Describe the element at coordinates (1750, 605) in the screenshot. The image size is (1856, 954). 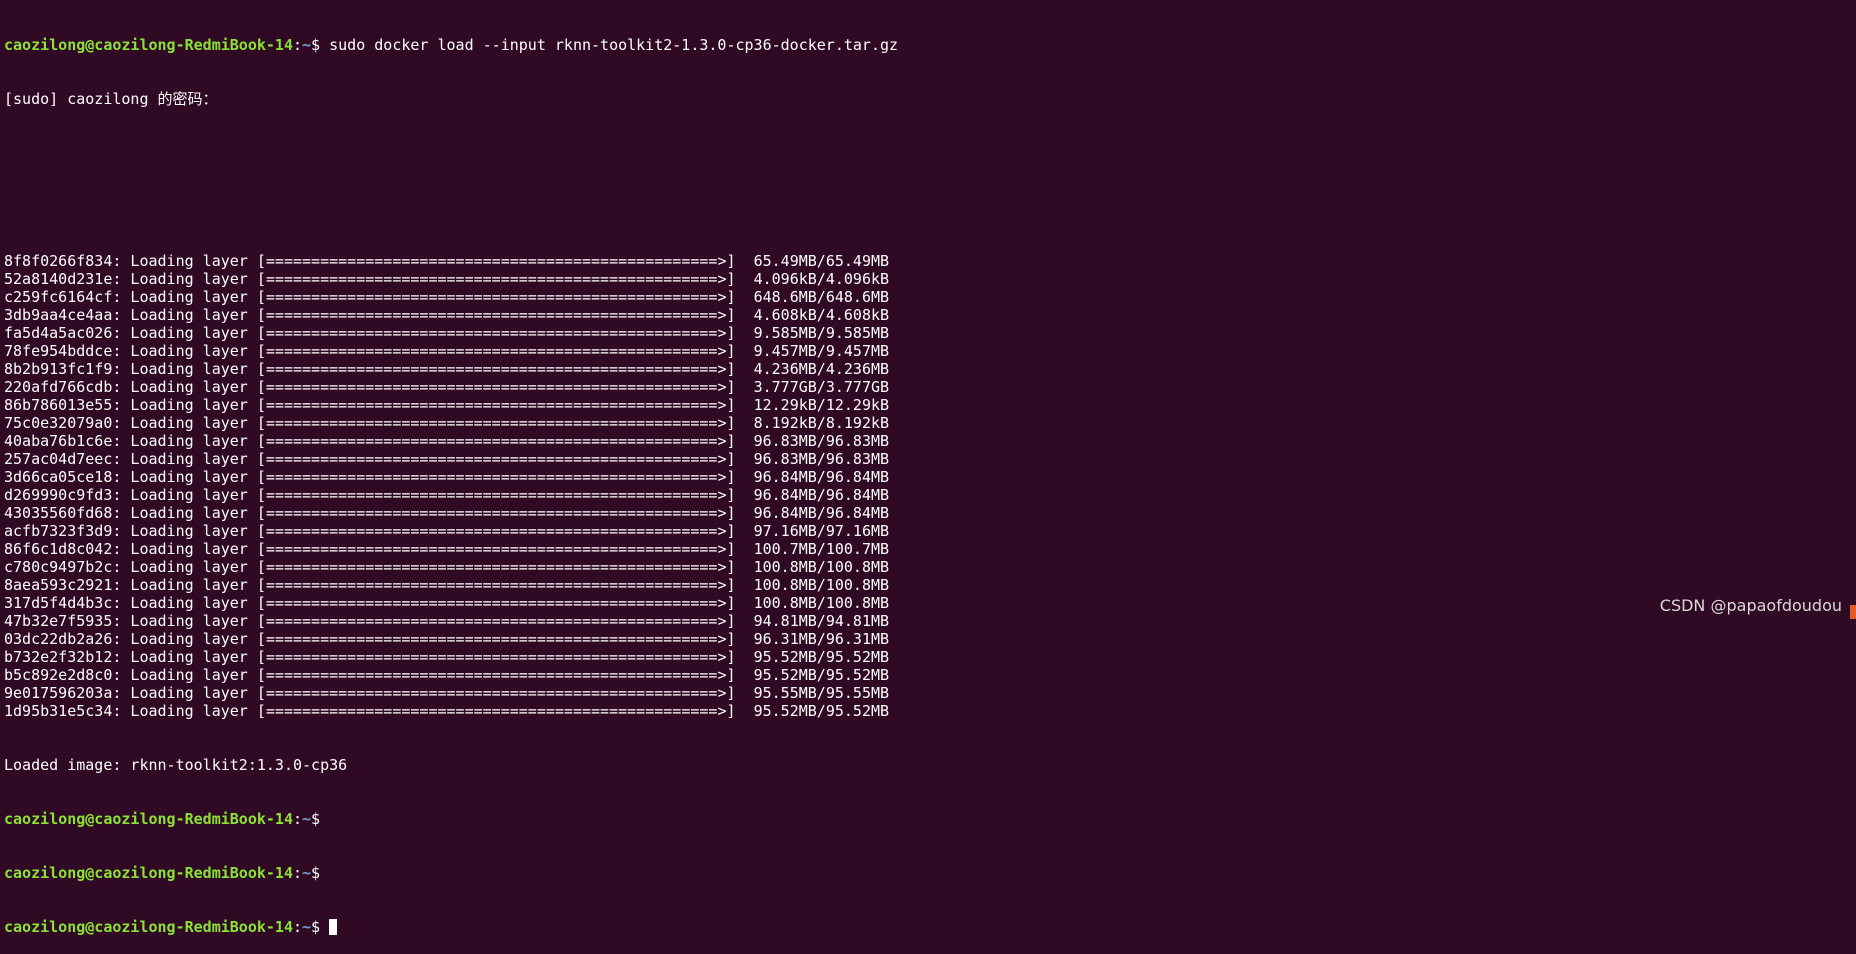
I see `csdn-watermark: CSDN @papaofdoudou` at that location.